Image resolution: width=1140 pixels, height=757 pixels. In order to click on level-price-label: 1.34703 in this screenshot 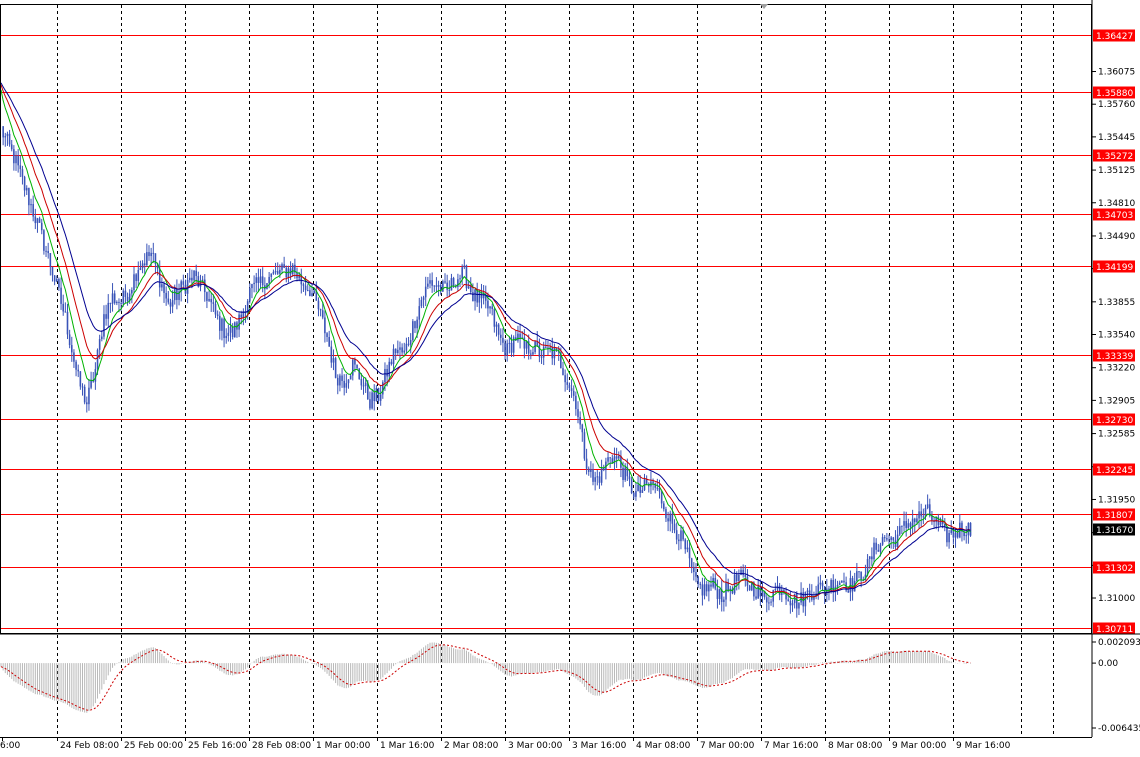, I will do `click(1114, 216)`.